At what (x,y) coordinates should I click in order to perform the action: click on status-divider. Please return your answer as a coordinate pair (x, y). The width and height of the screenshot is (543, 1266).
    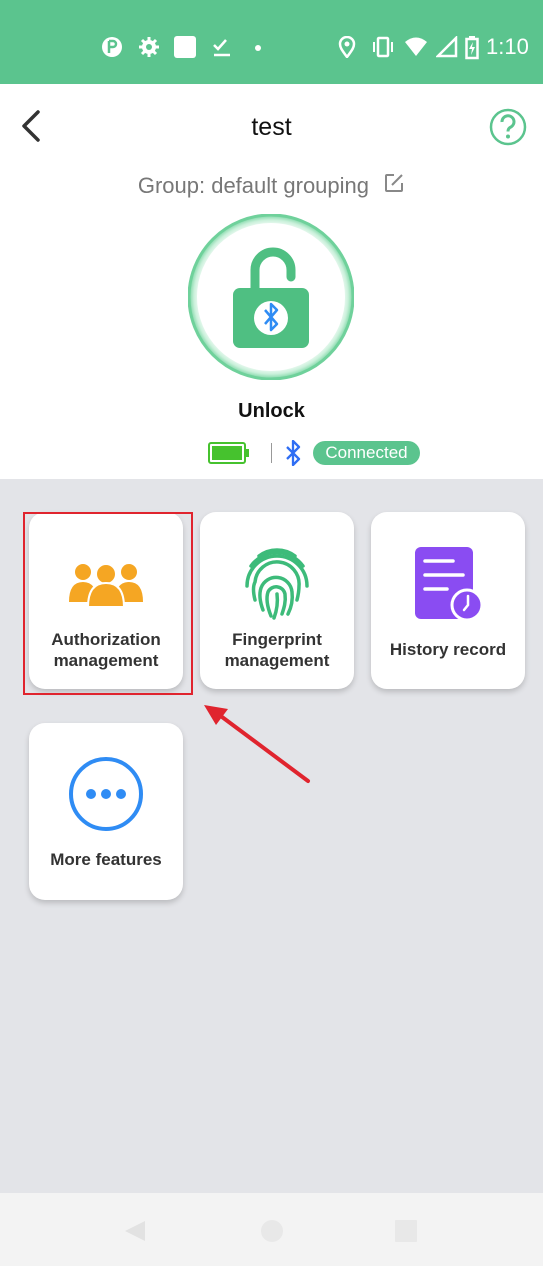
    Looking at the image, I should click on (271, 453).